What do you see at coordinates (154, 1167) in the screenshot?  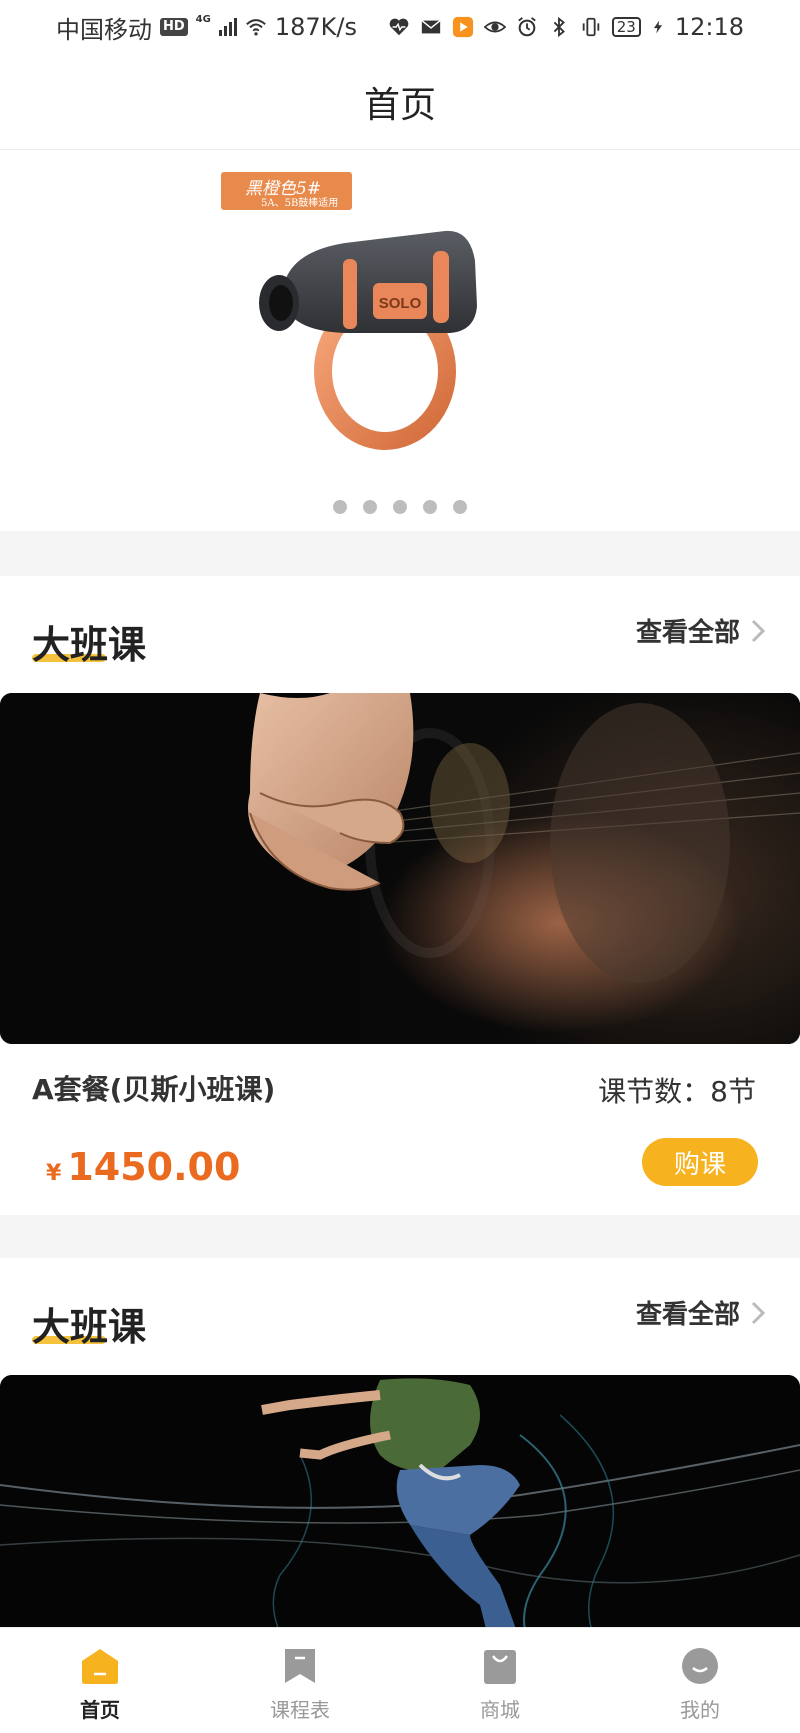 I see `price-amount: 1450.00` at bounding box center [154, 1167].